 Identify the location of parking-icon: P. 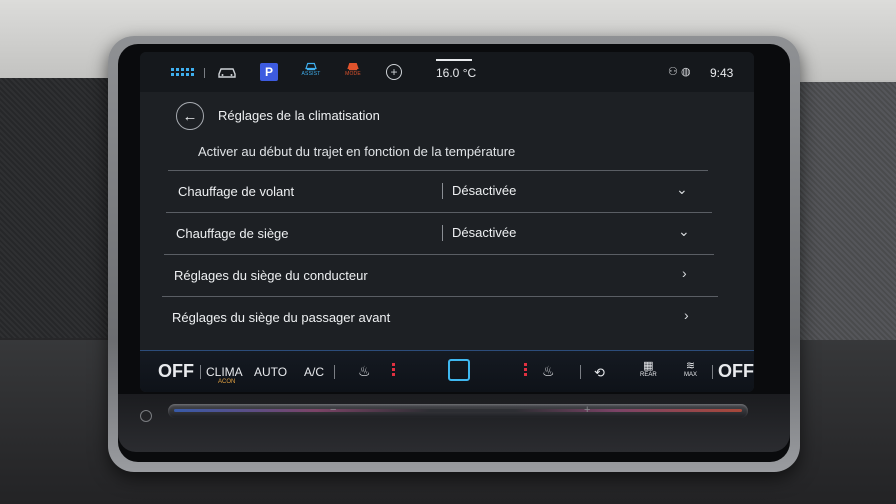
(269, 72).